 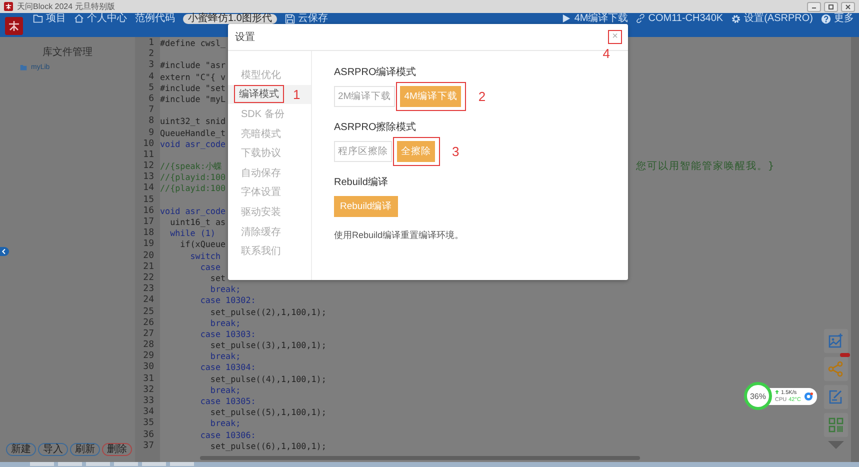 I want to click on line-number: 4, so click(x=151, y=77).